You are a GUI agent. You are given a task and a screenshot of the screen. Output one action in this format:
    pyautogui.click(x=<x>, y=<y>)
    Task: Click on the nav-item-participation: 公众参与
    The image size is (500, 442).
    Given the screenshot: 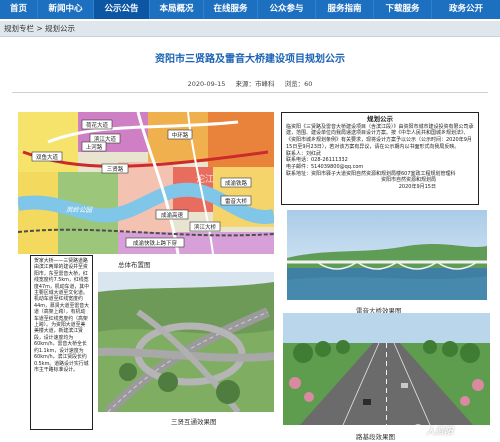 What is the action you would take?
    pyautogui.click(x=287, y=9)
    